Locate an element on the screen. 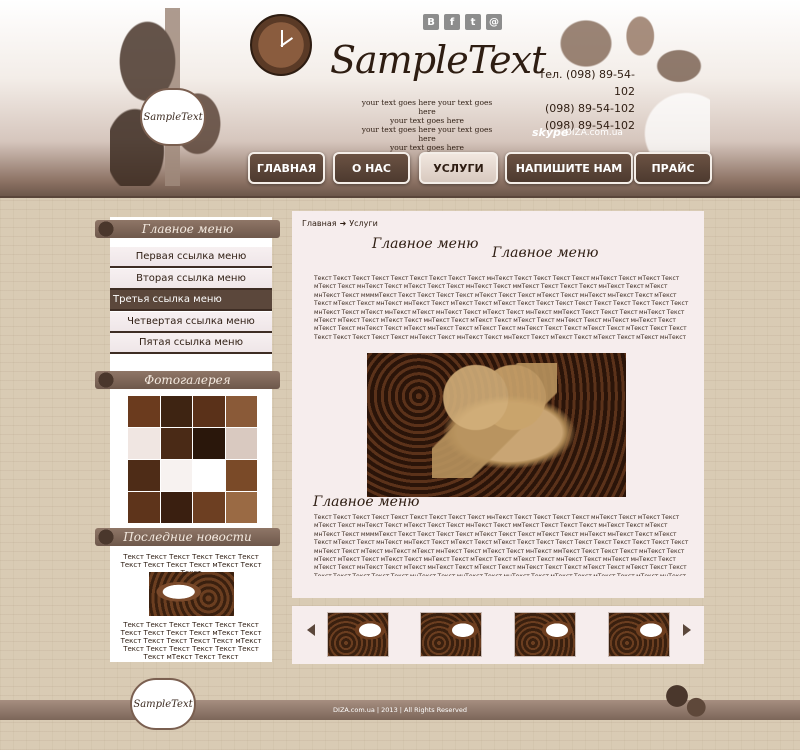 The width and height of the screenshot is (800, 750). site-title: SampleText is located at coordinates (438, 60).